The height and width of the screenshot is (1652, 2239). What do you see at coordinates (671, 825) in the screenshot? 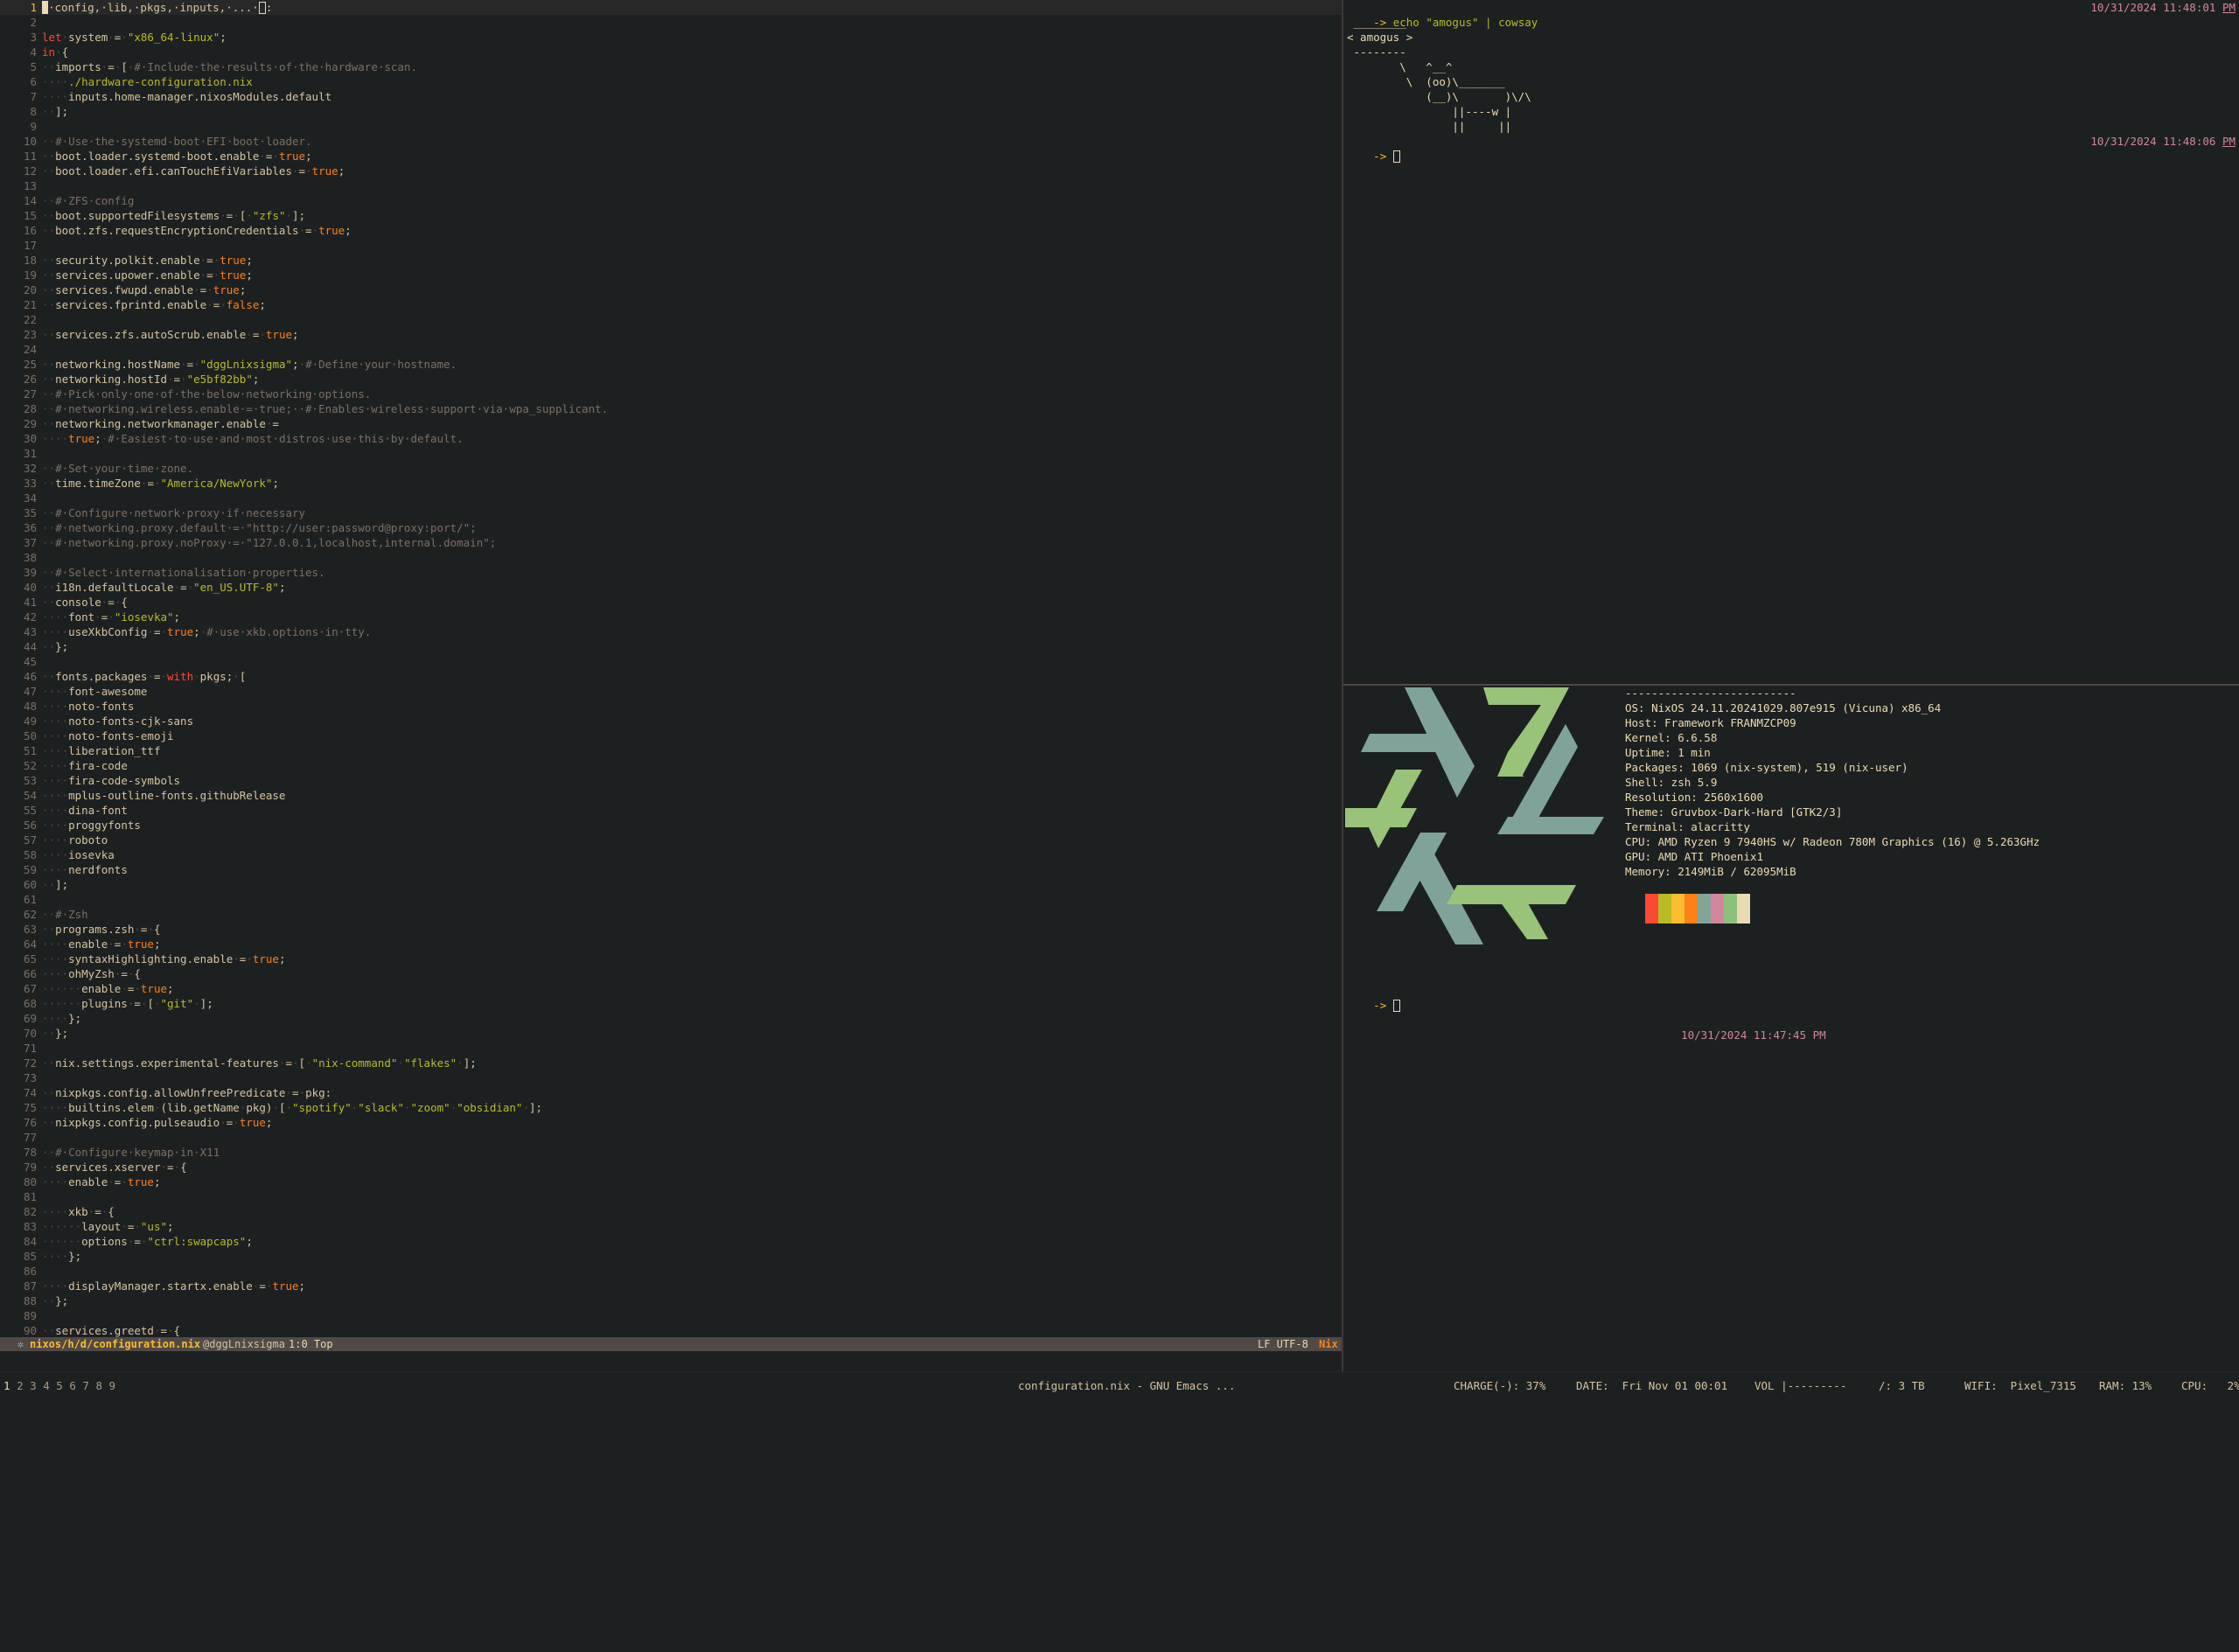
I see `code-line: 56 ····proggyfonts` at bounding box center [671, 825].